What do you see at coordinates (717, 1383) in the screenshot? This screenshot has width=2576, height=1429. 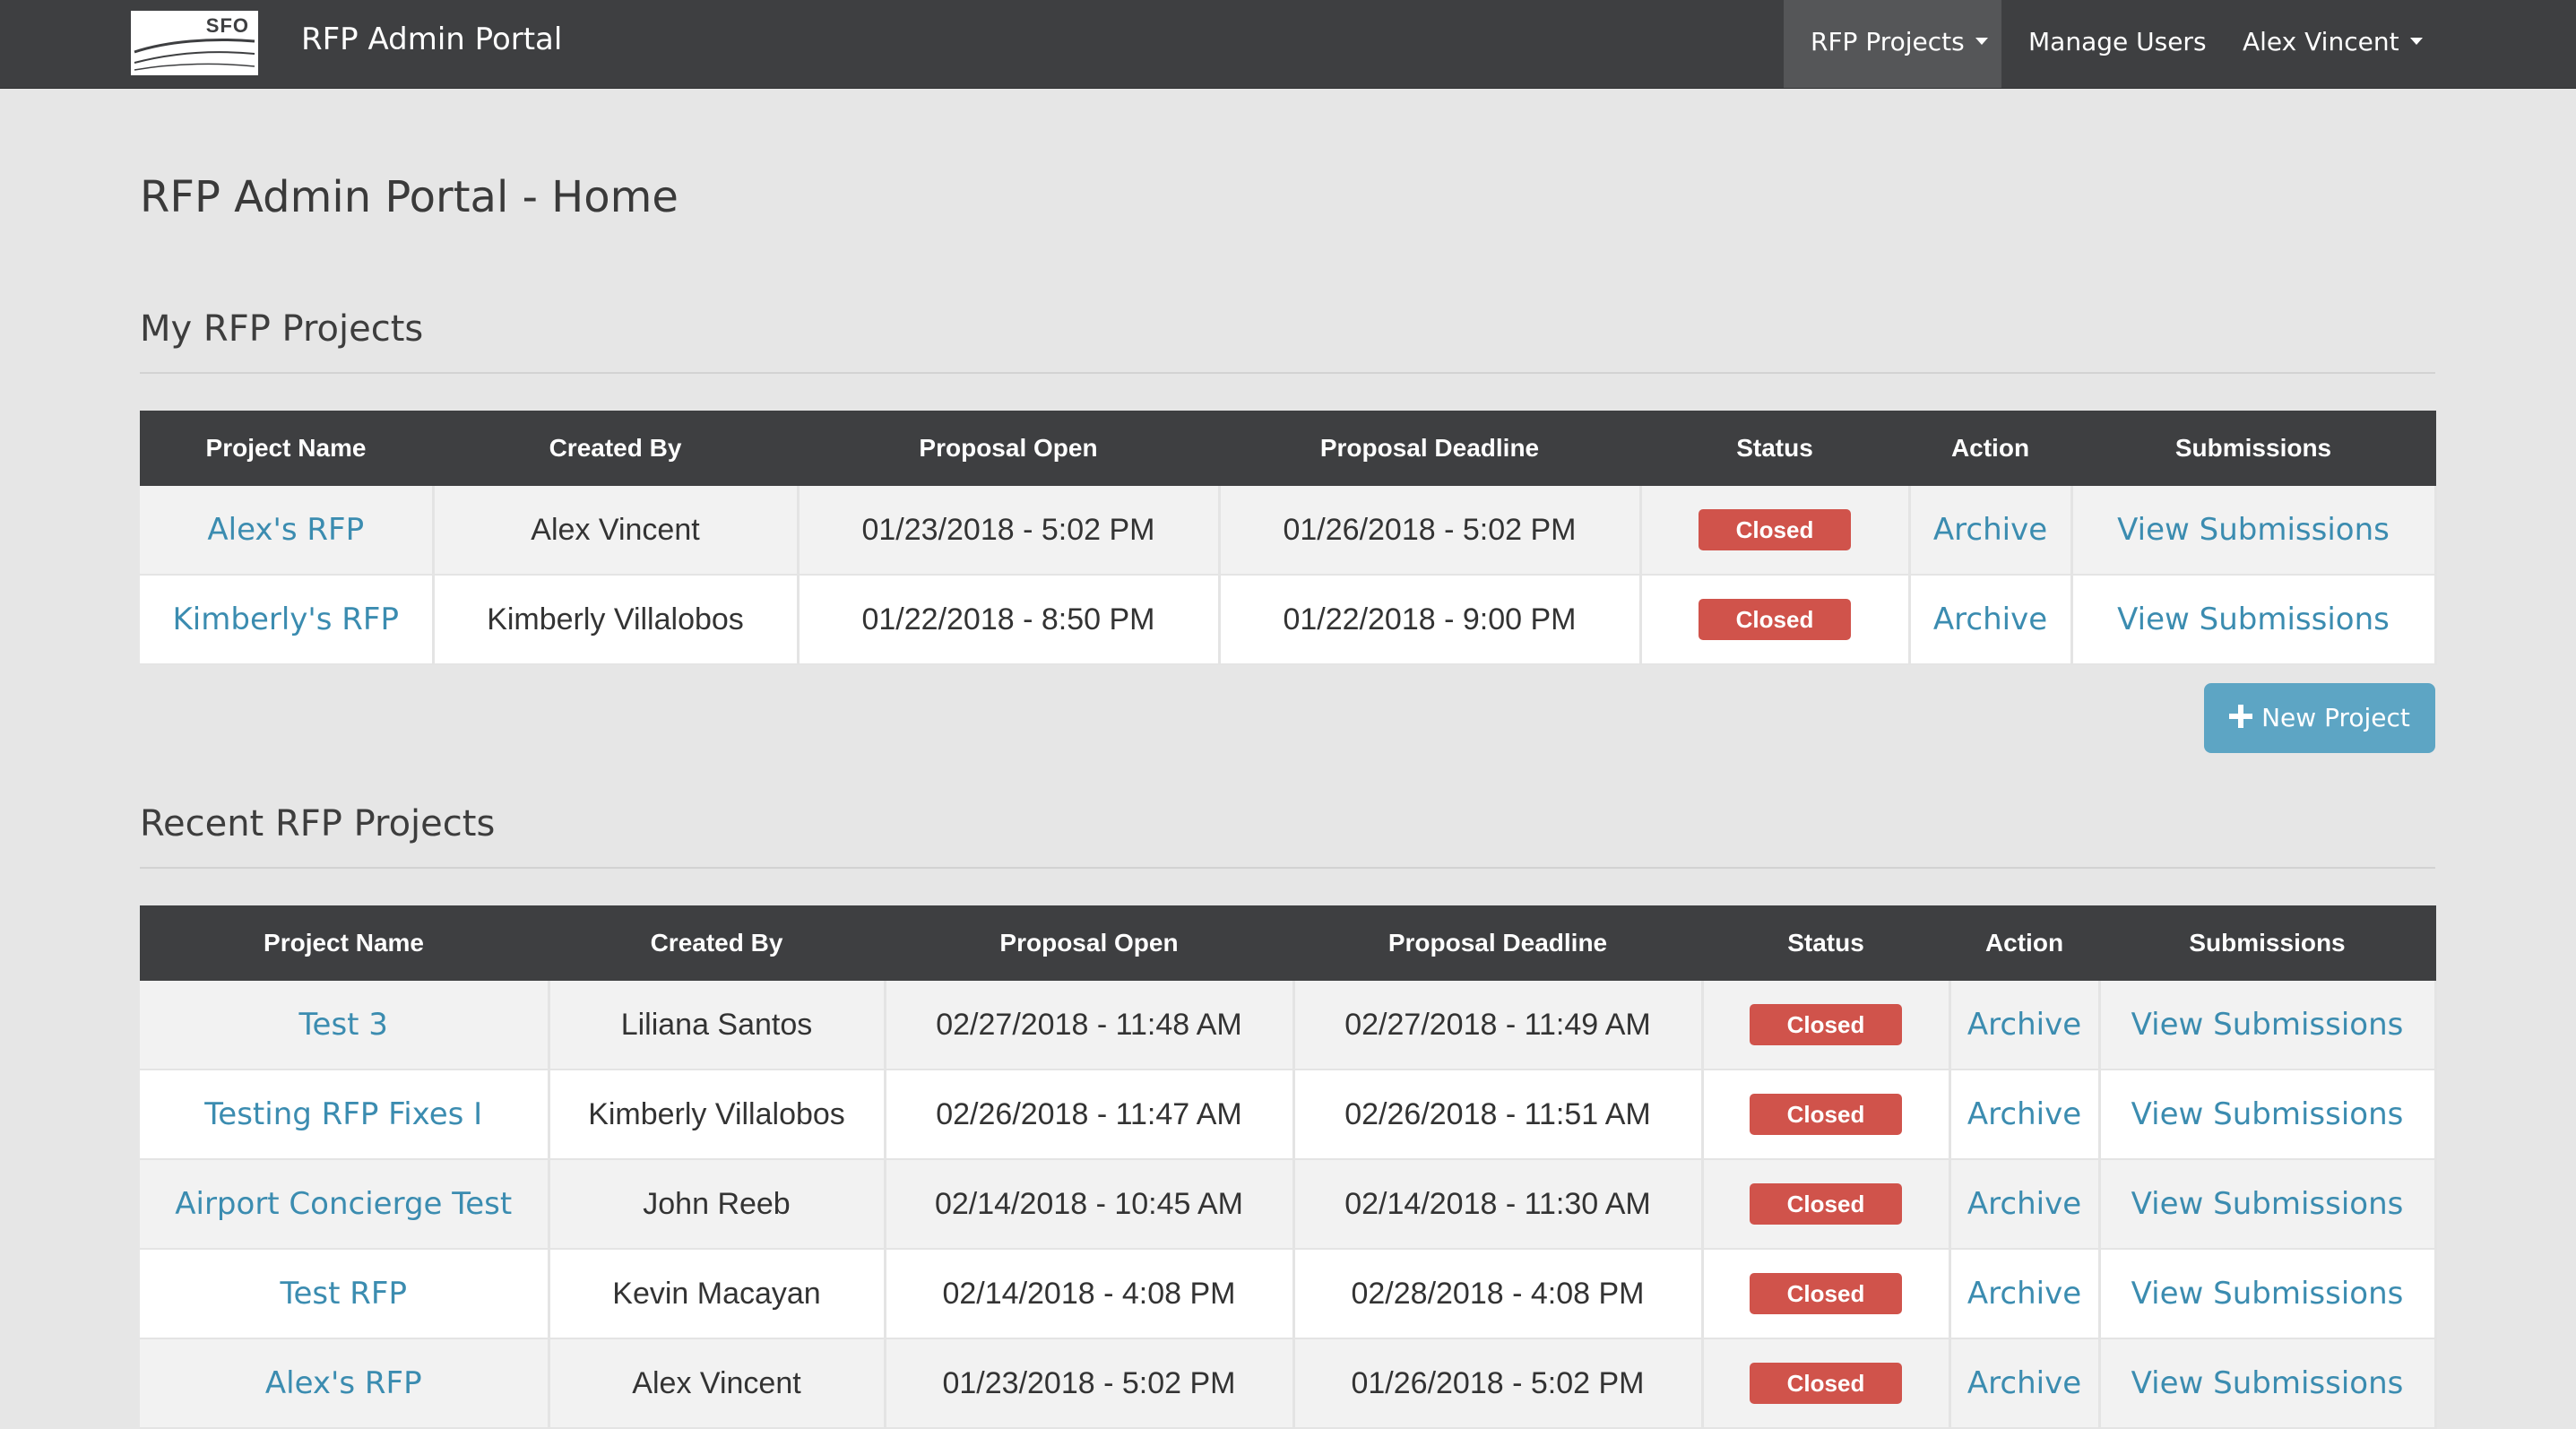 I see `created-by-cell: Alex Vincent` at bounding box center [717, 1383].